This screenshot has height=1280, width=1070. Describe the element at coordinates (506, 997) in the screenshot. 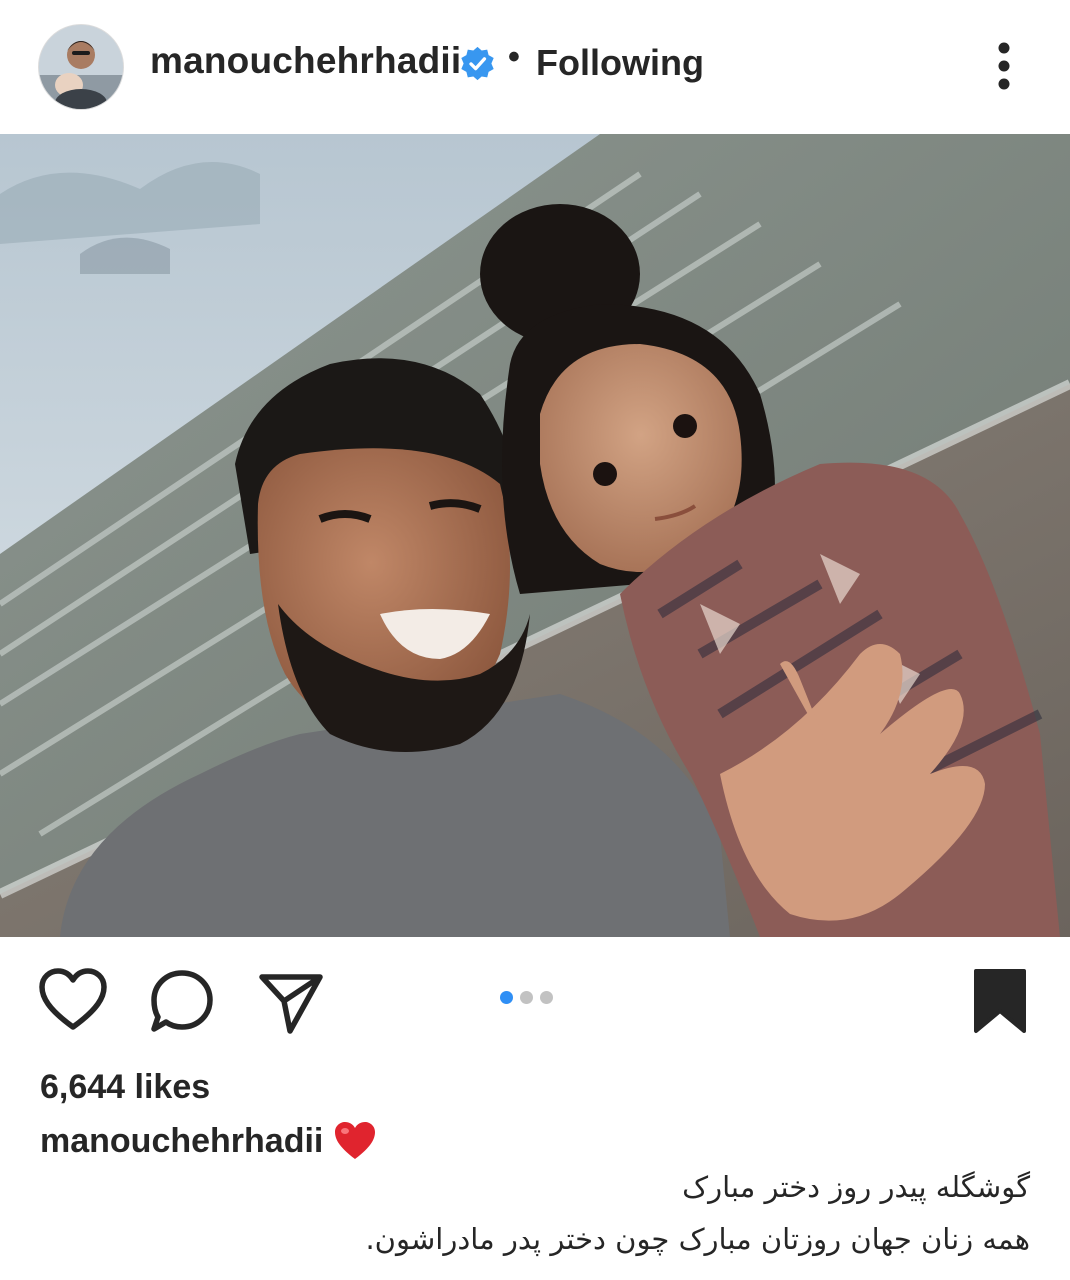

I see `carousel-dot-active` at that location.